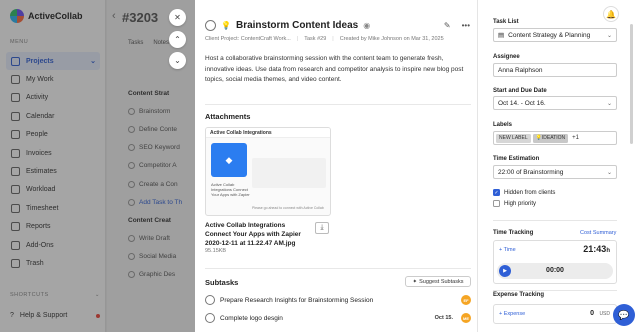 The width and height of the screenshot is (640, 332). I want to click on expense-tracking-label: Expense Tracking, so click(519, 295).